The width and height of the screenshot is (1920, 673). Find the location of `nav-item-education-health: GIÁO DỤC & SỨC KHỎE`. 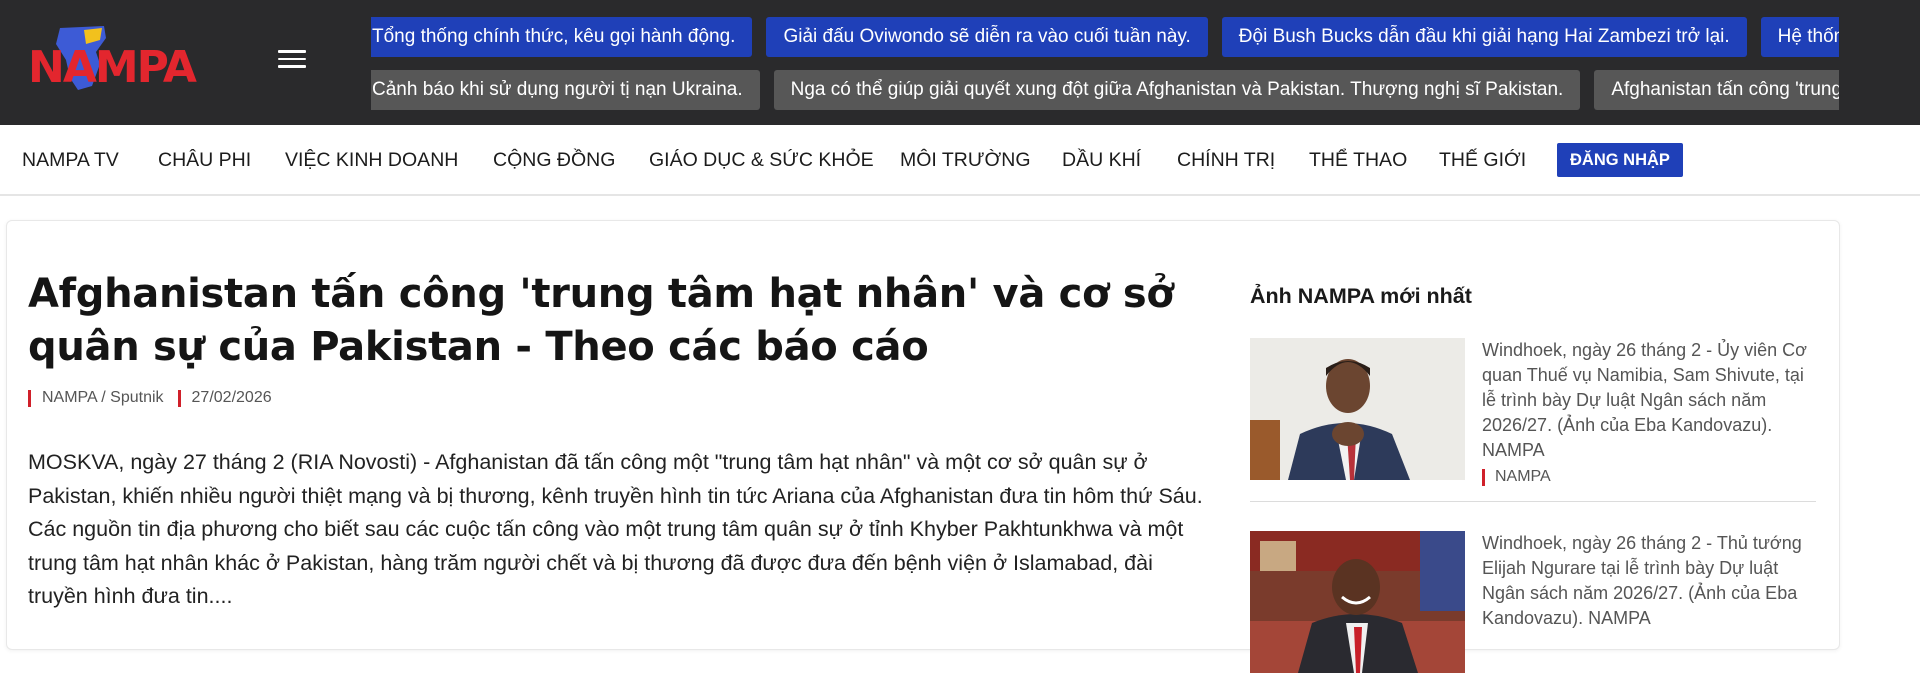

nav-item-education-health: GIÁO DỤC & SỨC KHỎE is located at coordinates (761, 160).